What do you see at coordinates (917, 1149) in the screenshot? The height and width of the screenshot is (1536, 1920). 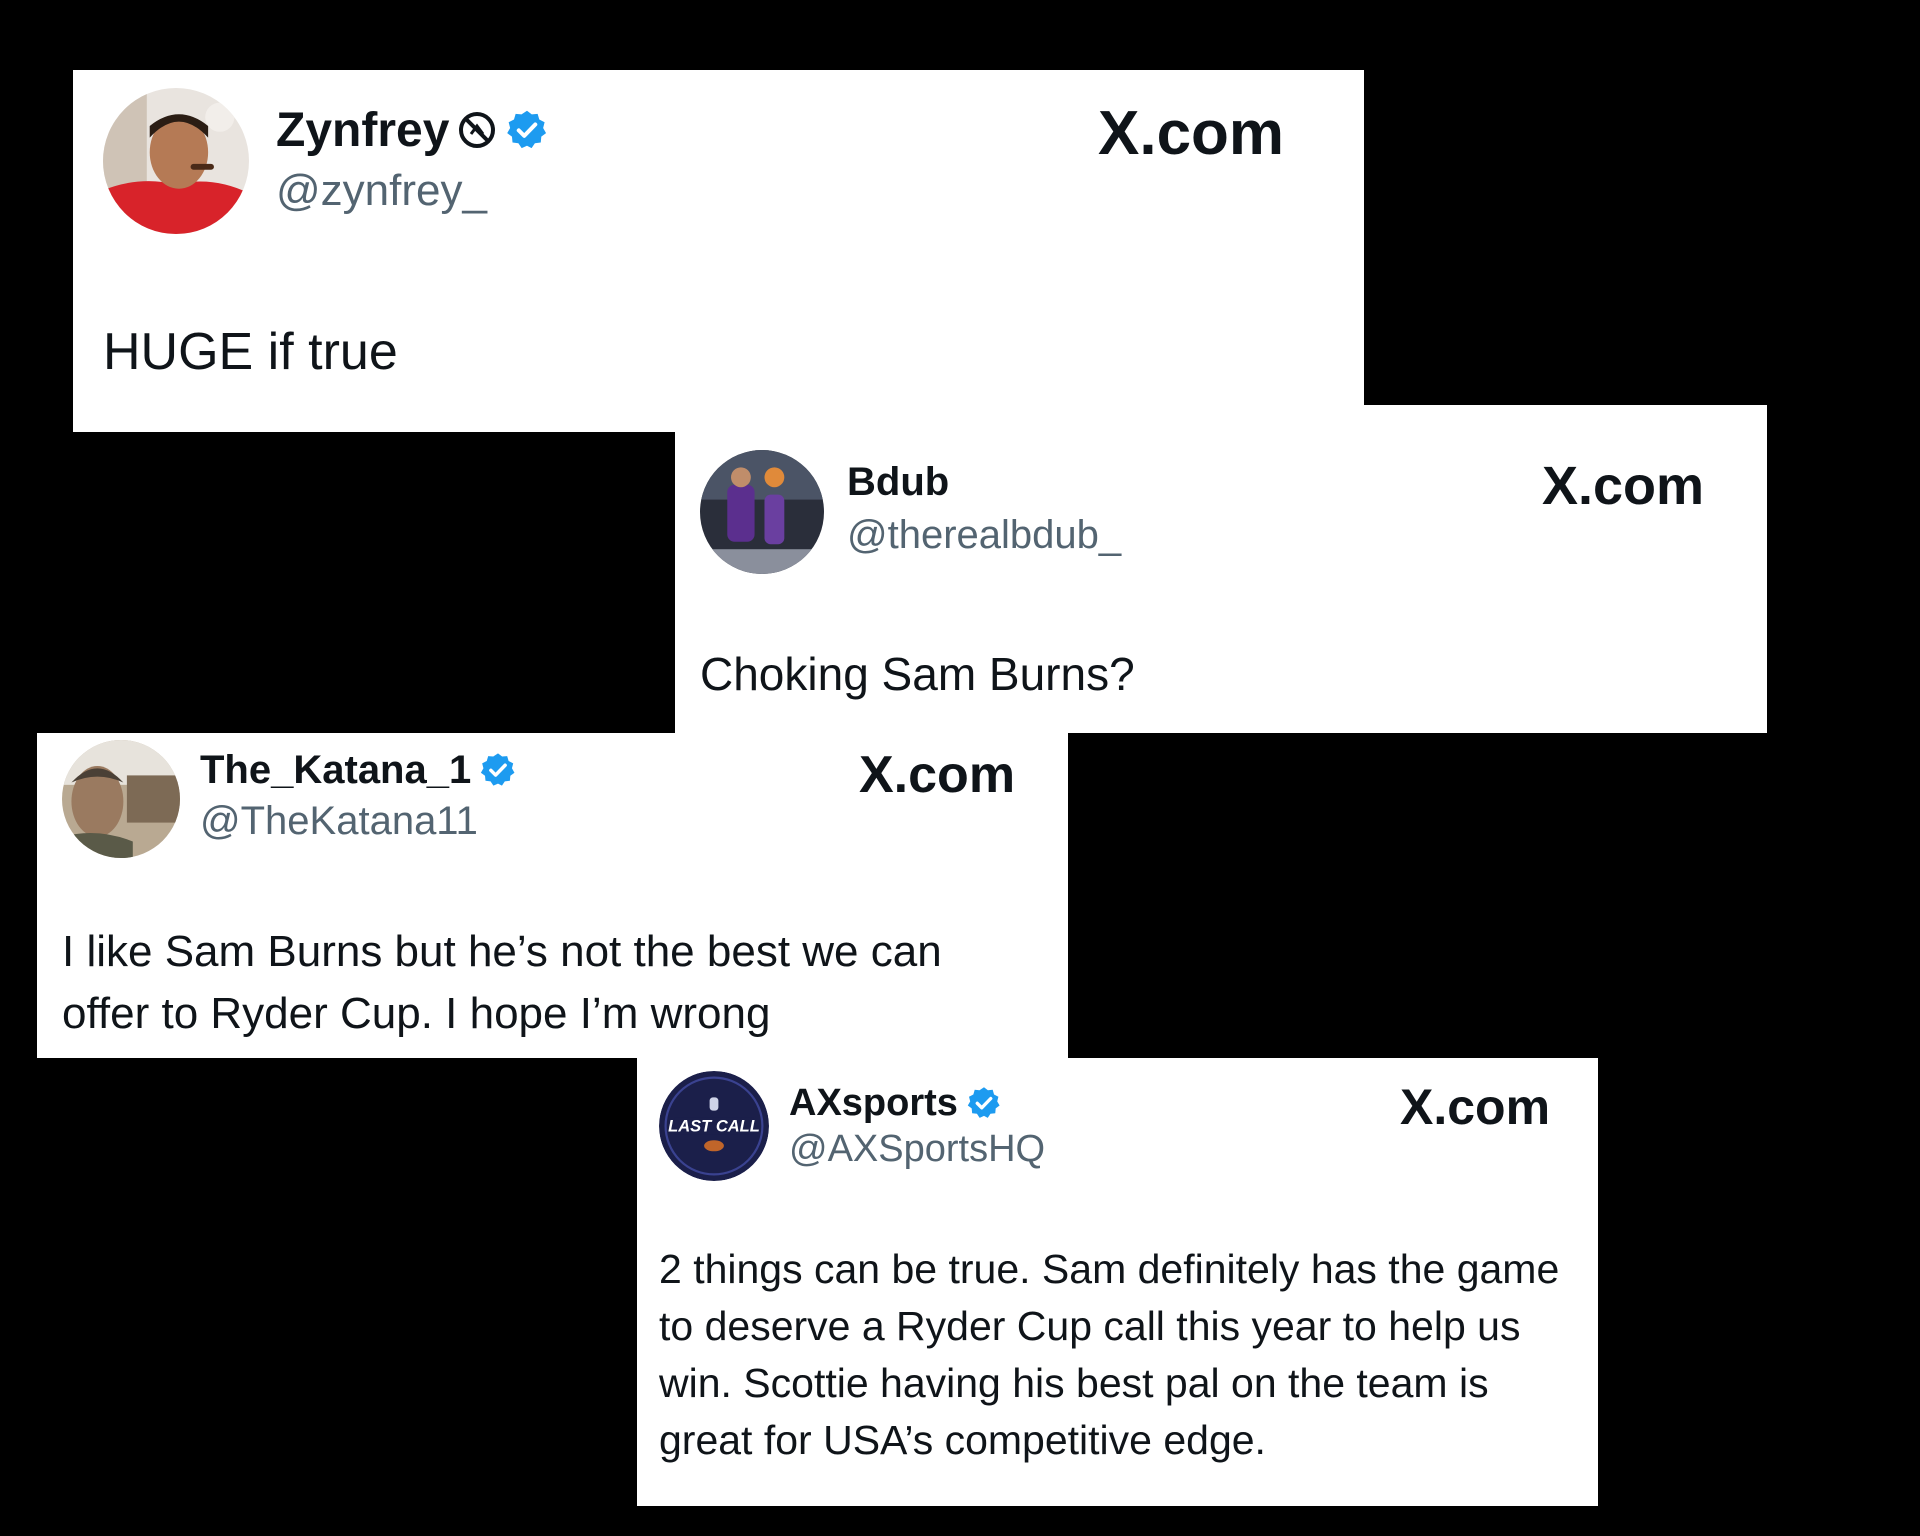 I see `handle: @AXSportsHQ` at bounding box center [917, 1149].